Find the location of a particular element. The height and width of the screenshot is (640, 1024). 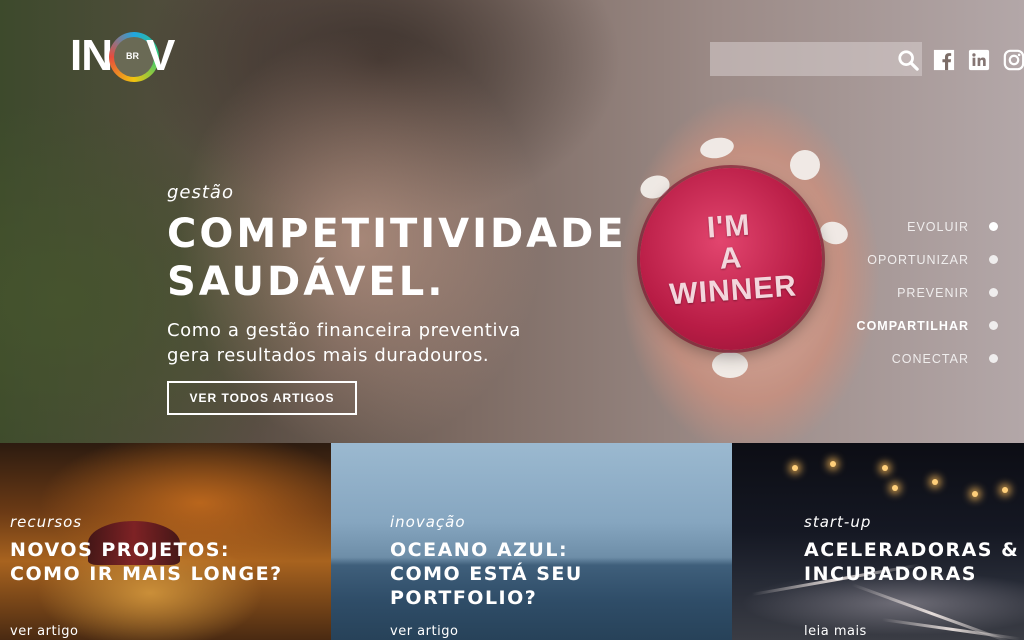

card-title: NOVOS PROJETOS: COMO IR MAIS LONGE? is located at coordinates (146, 562).